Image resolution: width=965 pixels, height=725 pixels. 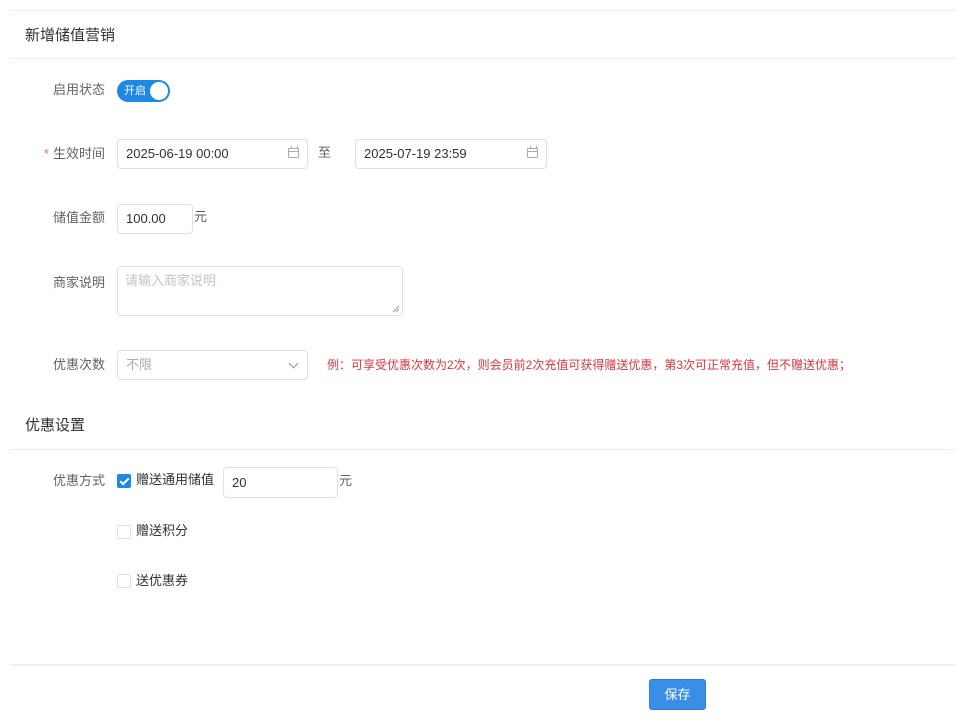 I want to click on coupon-label: 送优惠券, so click(x=162, y=581).